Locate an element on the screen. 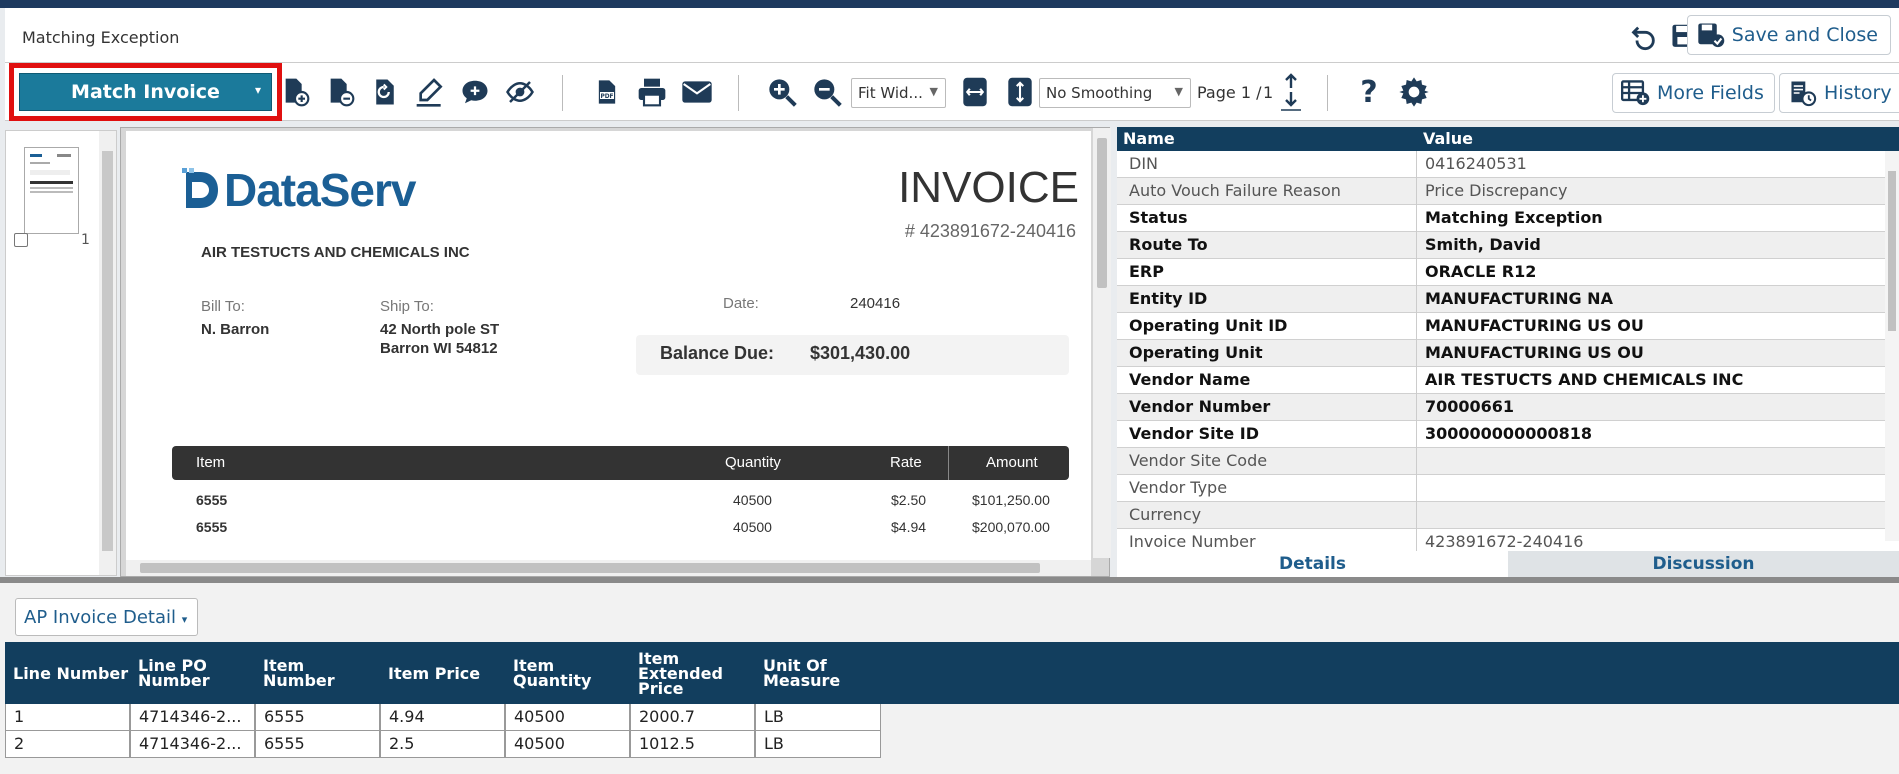 This screenshot has height=774, width=1899. tab-discussion: Discussion is located at coordinates (1703, 564).